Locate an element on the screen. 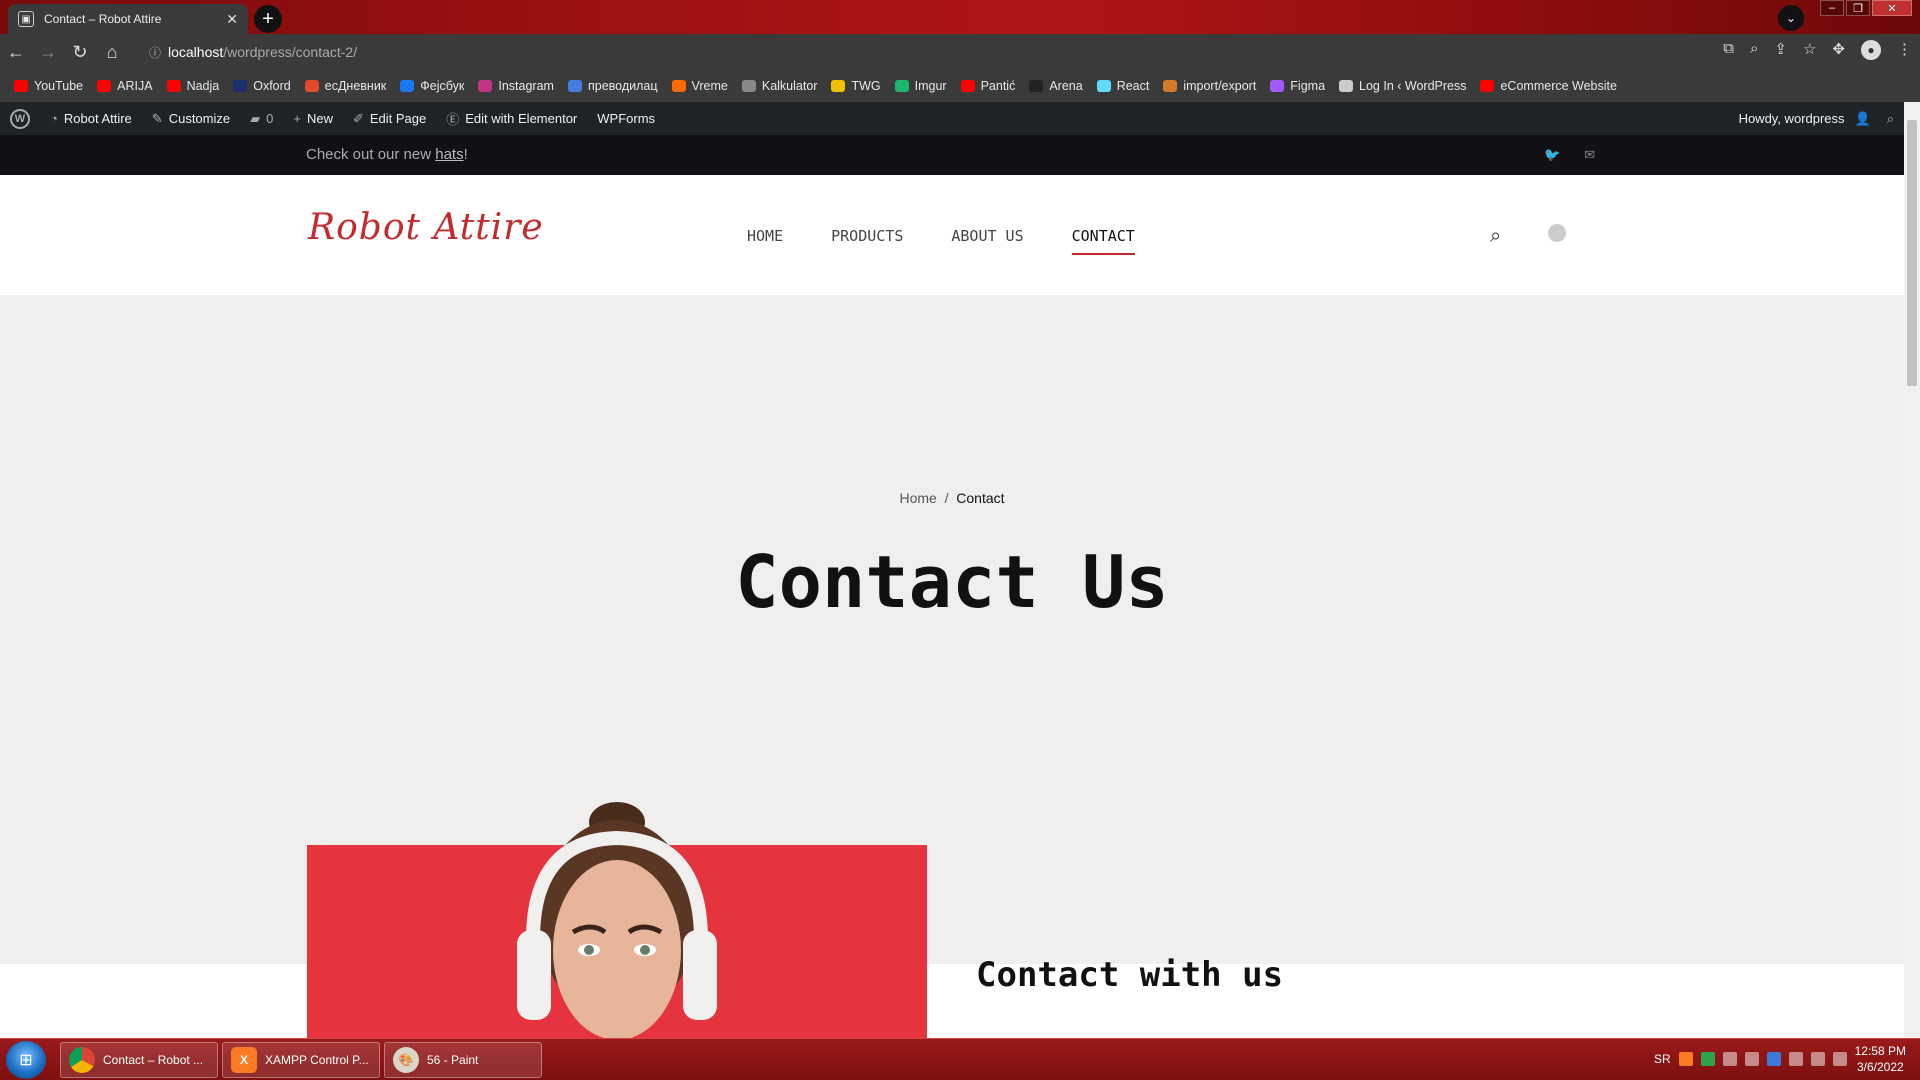 Image resolution: width=1920 pixels, height=1080 pixels. clock: 12:58 PM 3/6/2022 is located at coordinates (1880, 1059).